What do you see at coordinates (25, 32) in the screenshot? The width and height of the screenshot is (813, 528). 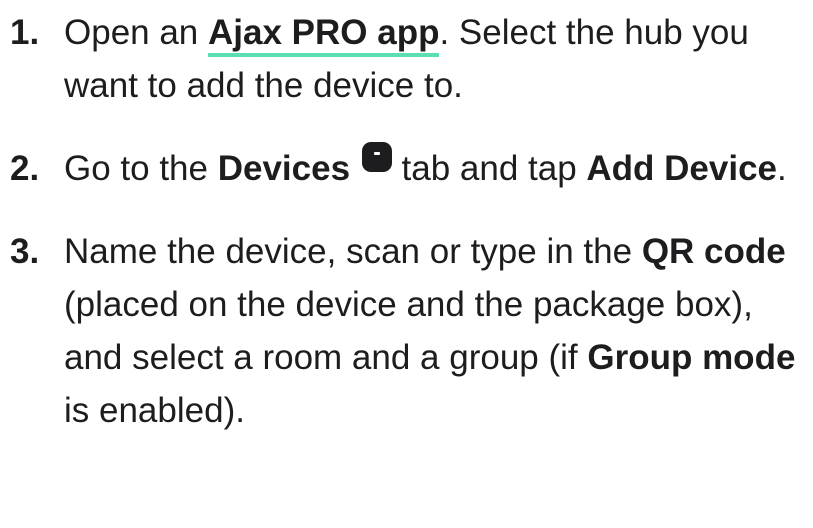 I see `step-number: 1.` at bounding box center [25, 32].